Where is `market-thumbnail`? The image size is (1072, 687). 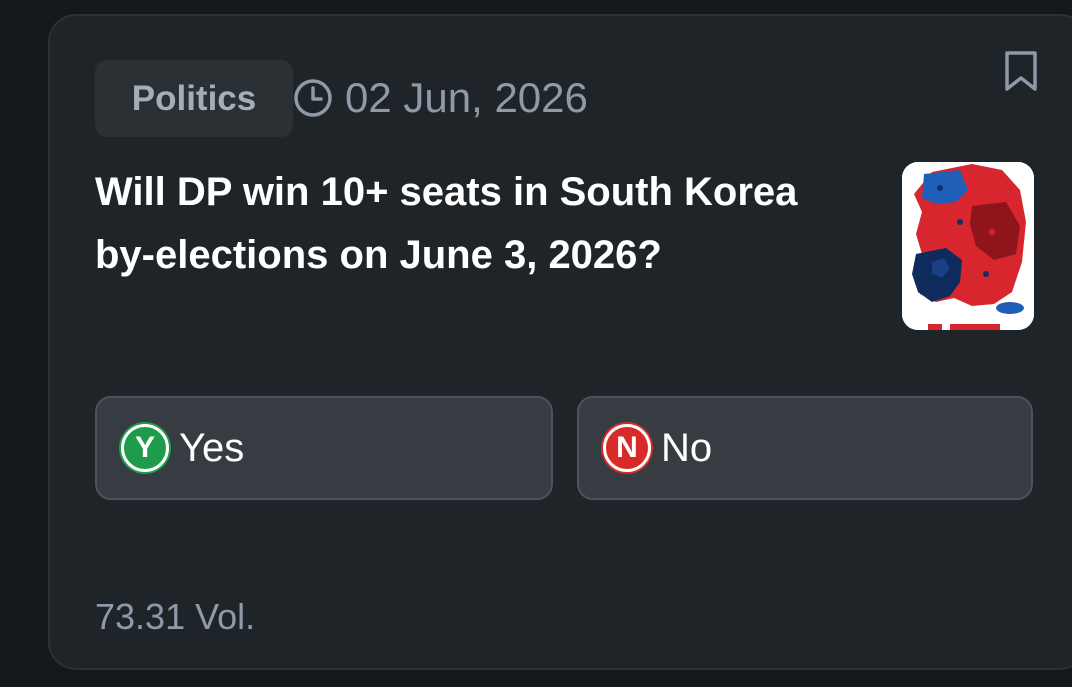 market-thumbnail is located at coordinates (968, 246).